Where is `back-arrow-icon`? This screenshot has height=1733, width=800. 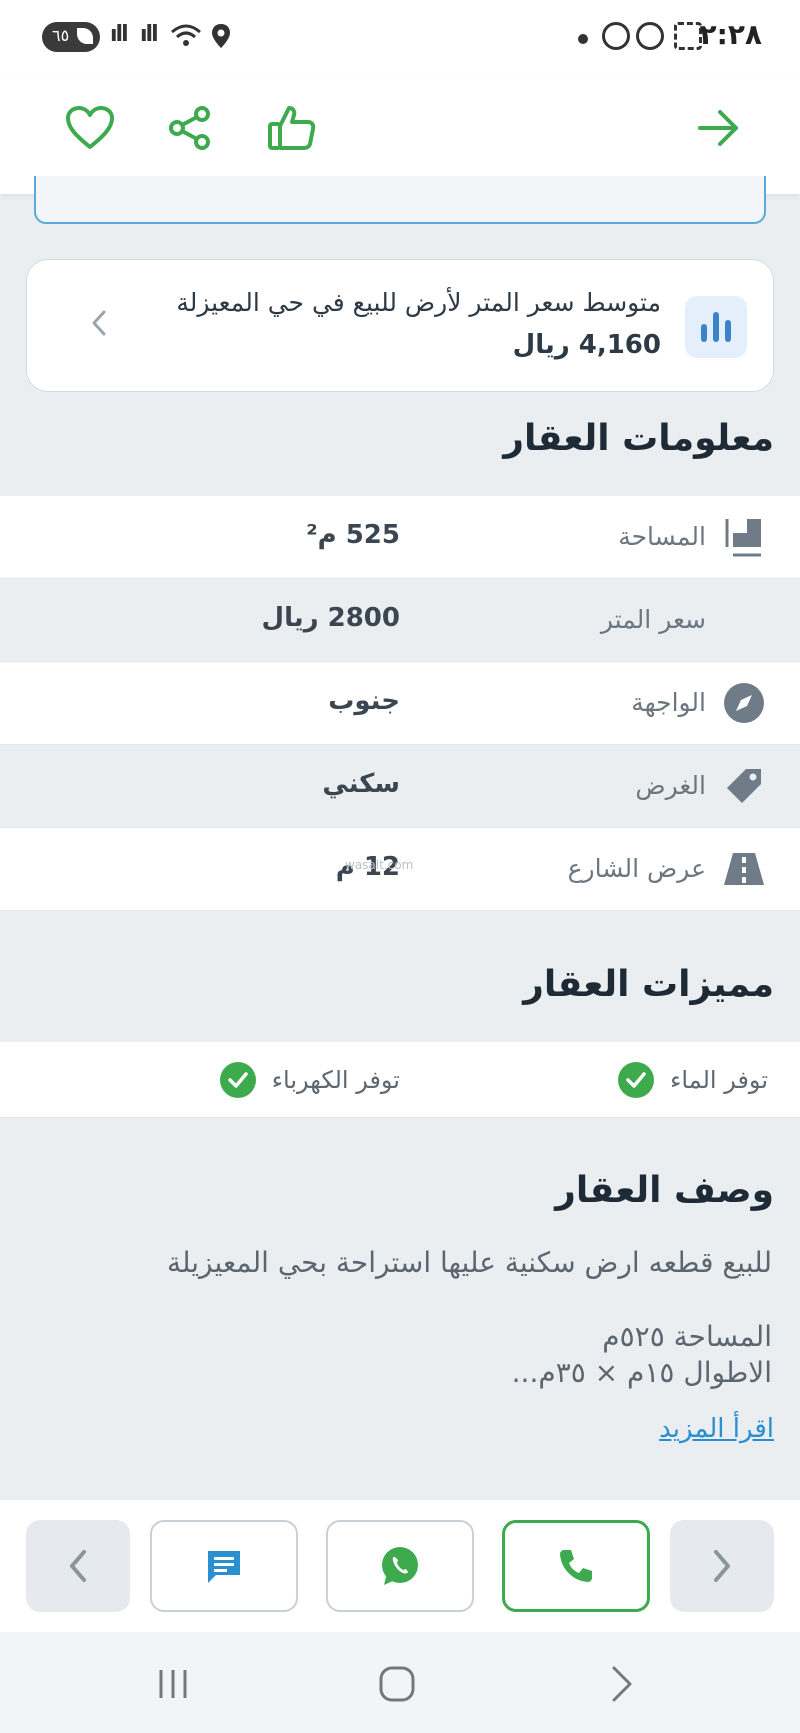
back-arrow-icon is located at coordinates (718, 128).